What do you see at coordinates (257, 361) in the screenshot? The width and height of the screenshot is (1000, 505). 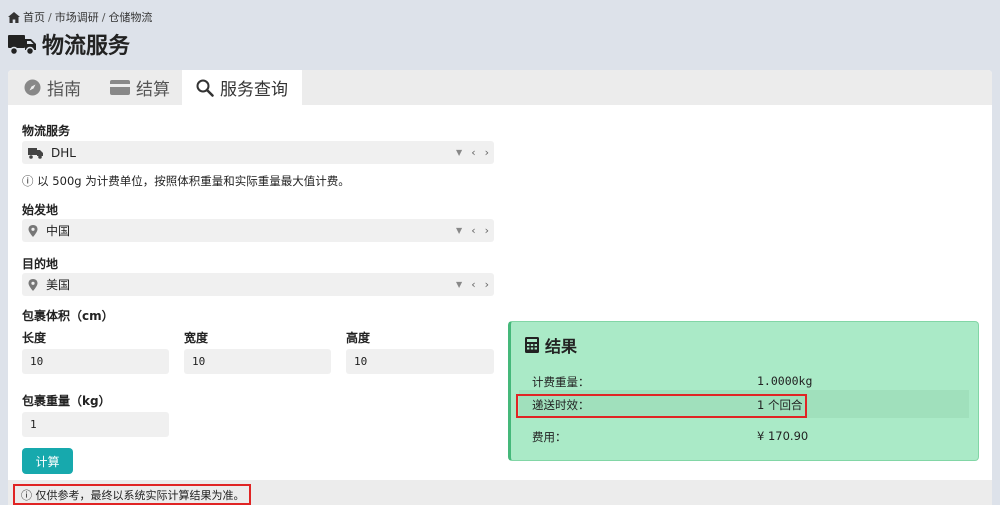 I see `width-input` at bounding box center [257, 361].